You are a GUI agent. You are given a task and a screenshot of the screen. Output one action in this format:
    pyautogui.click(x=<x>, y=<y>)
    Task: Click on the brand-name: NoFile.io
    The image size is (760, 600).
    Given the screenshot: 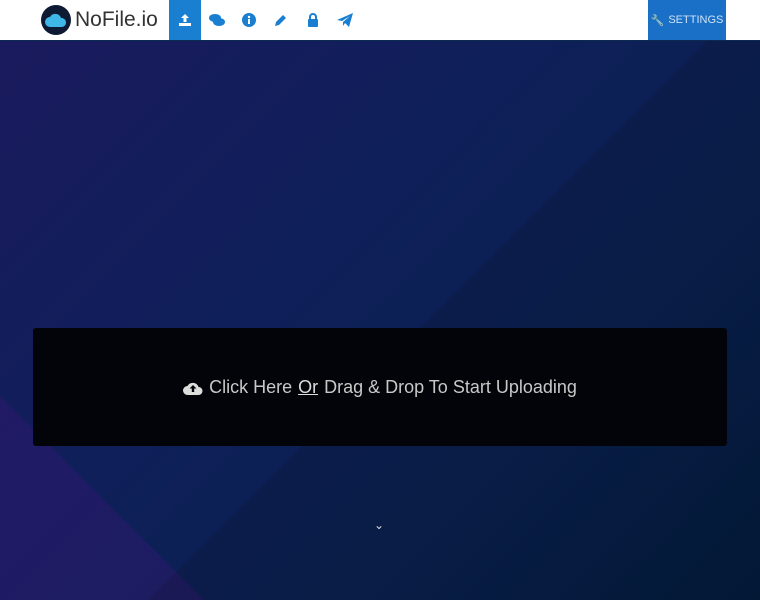 What is the action you would take?
    pyautogui.click(x=116, y=19)
    